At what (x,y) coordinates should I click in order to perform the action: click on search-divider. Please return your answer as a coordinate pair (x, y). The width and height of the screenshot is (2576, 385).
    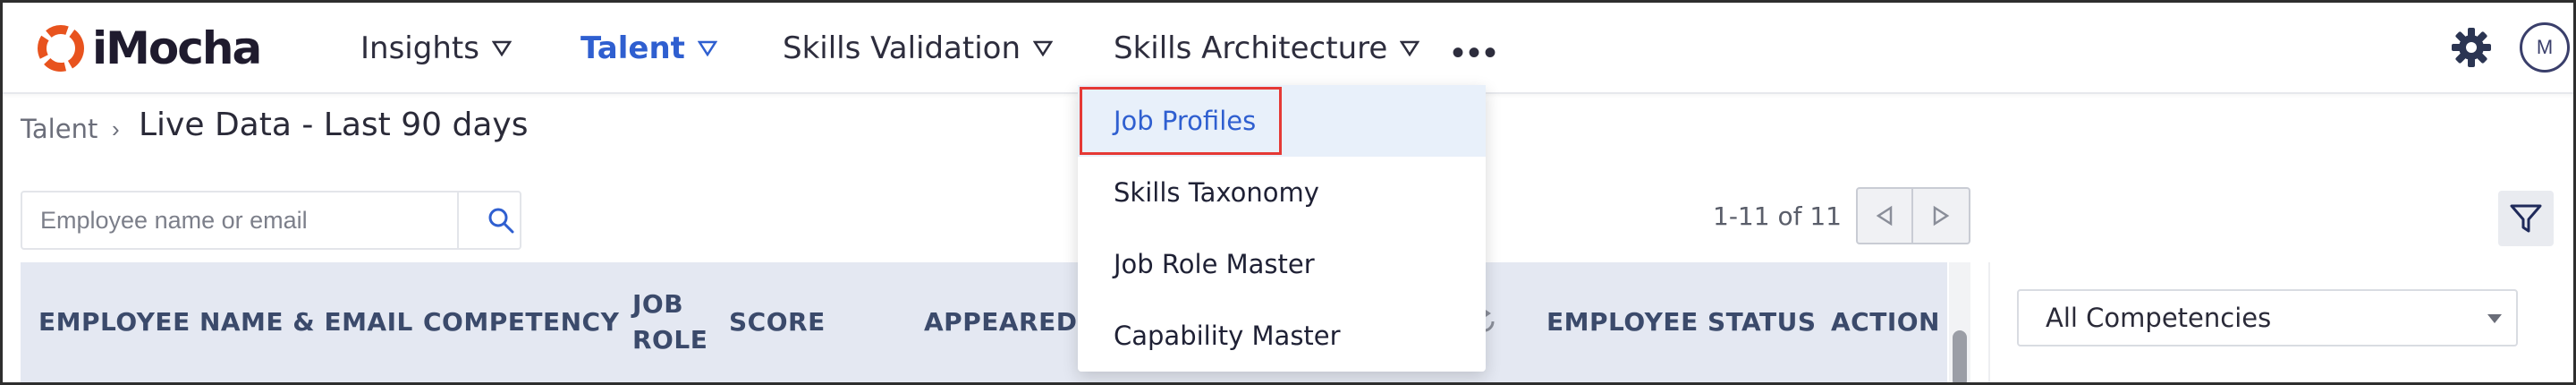
    Looking at the image, I should click on (458, 220).